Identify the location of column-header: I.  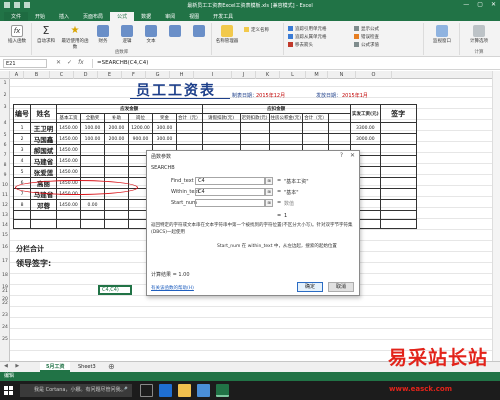
(213, 75).